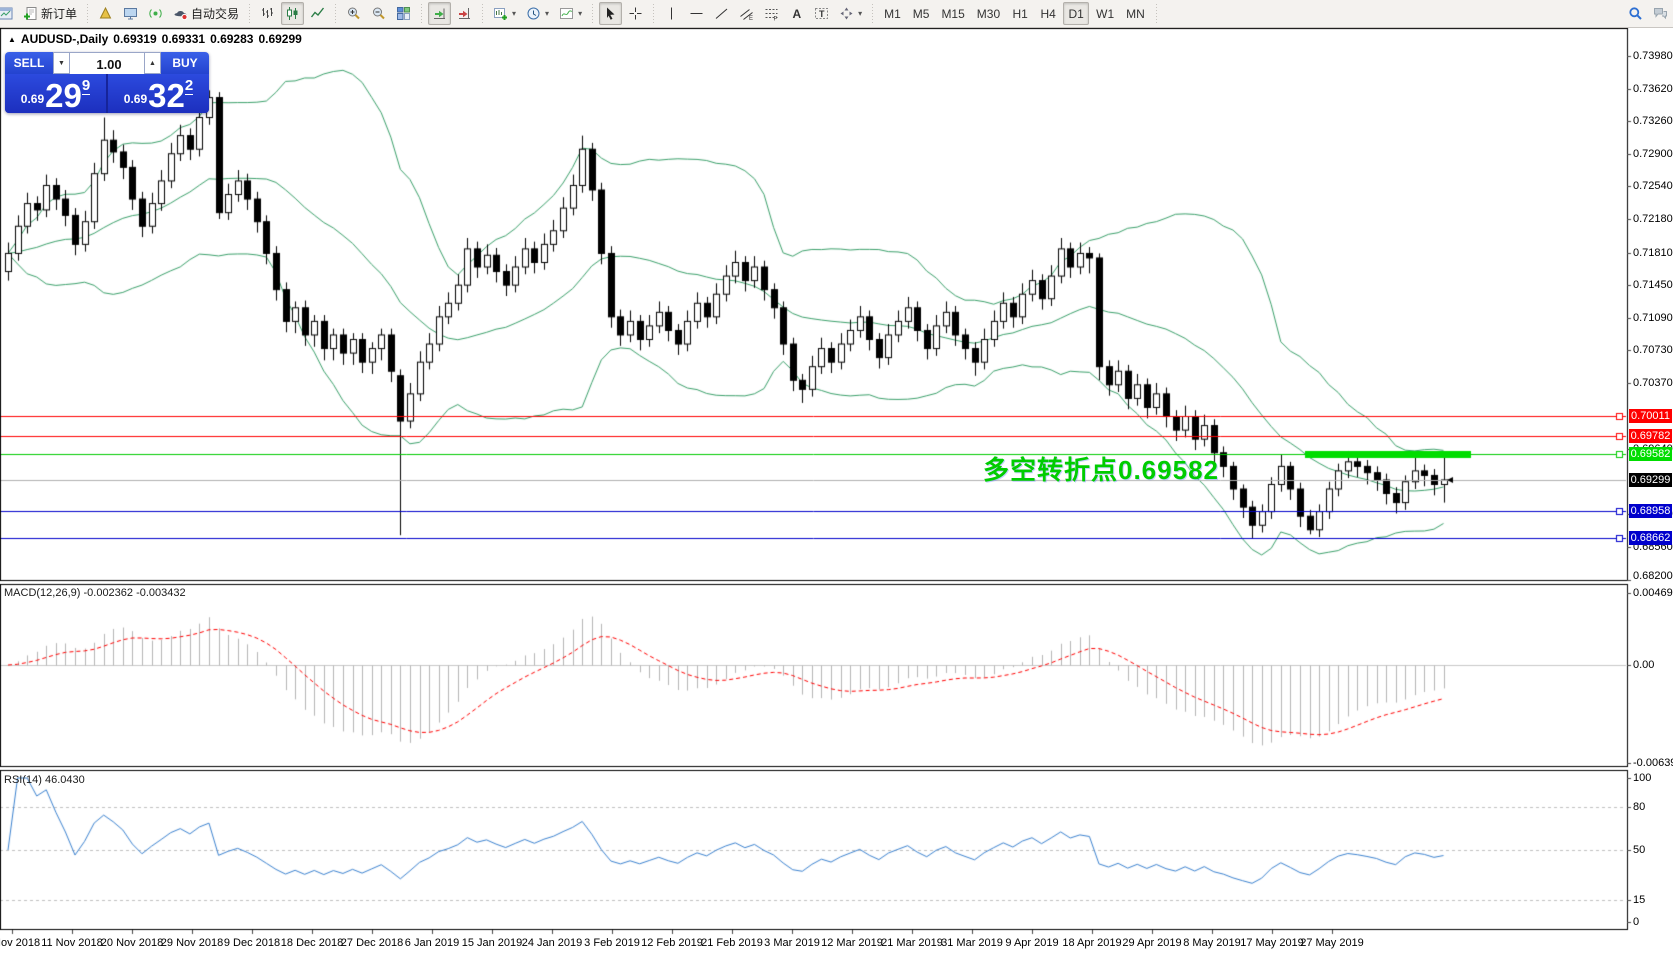  I want to click on monitor-icon-button, so click(130, 13).